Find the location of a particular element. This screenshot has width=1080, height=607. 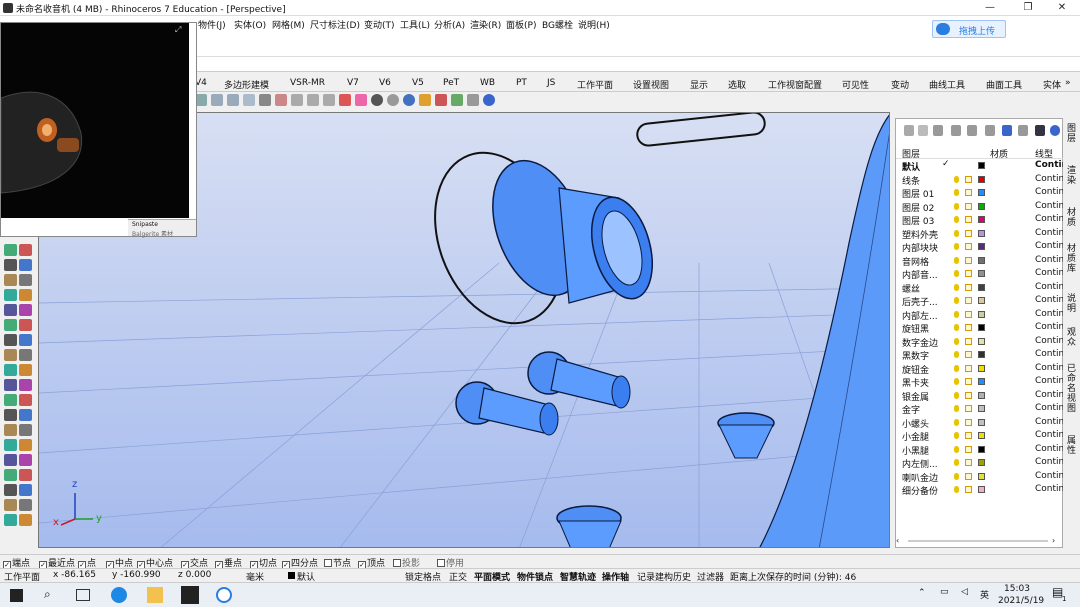

tab-js: JS is located at coordinates (551, 83).